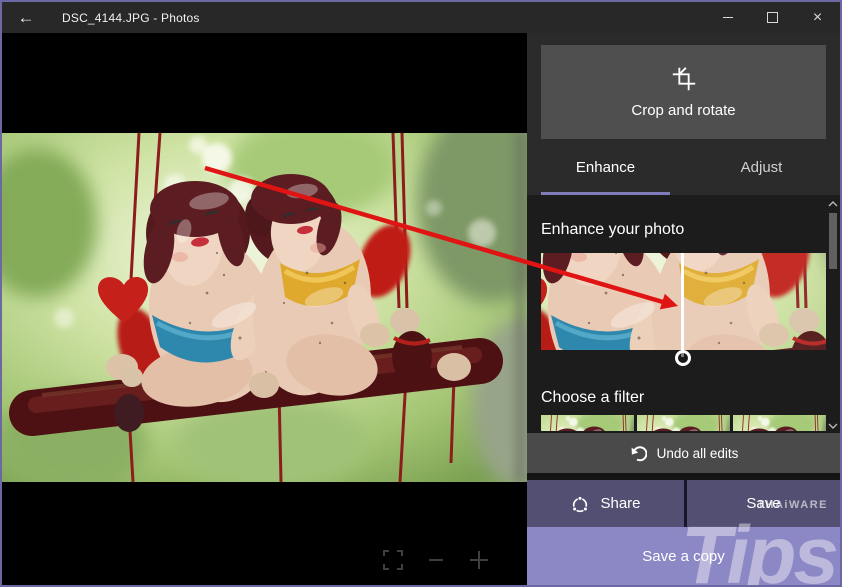  I want to click on back-button: ←, so click(26, 17).